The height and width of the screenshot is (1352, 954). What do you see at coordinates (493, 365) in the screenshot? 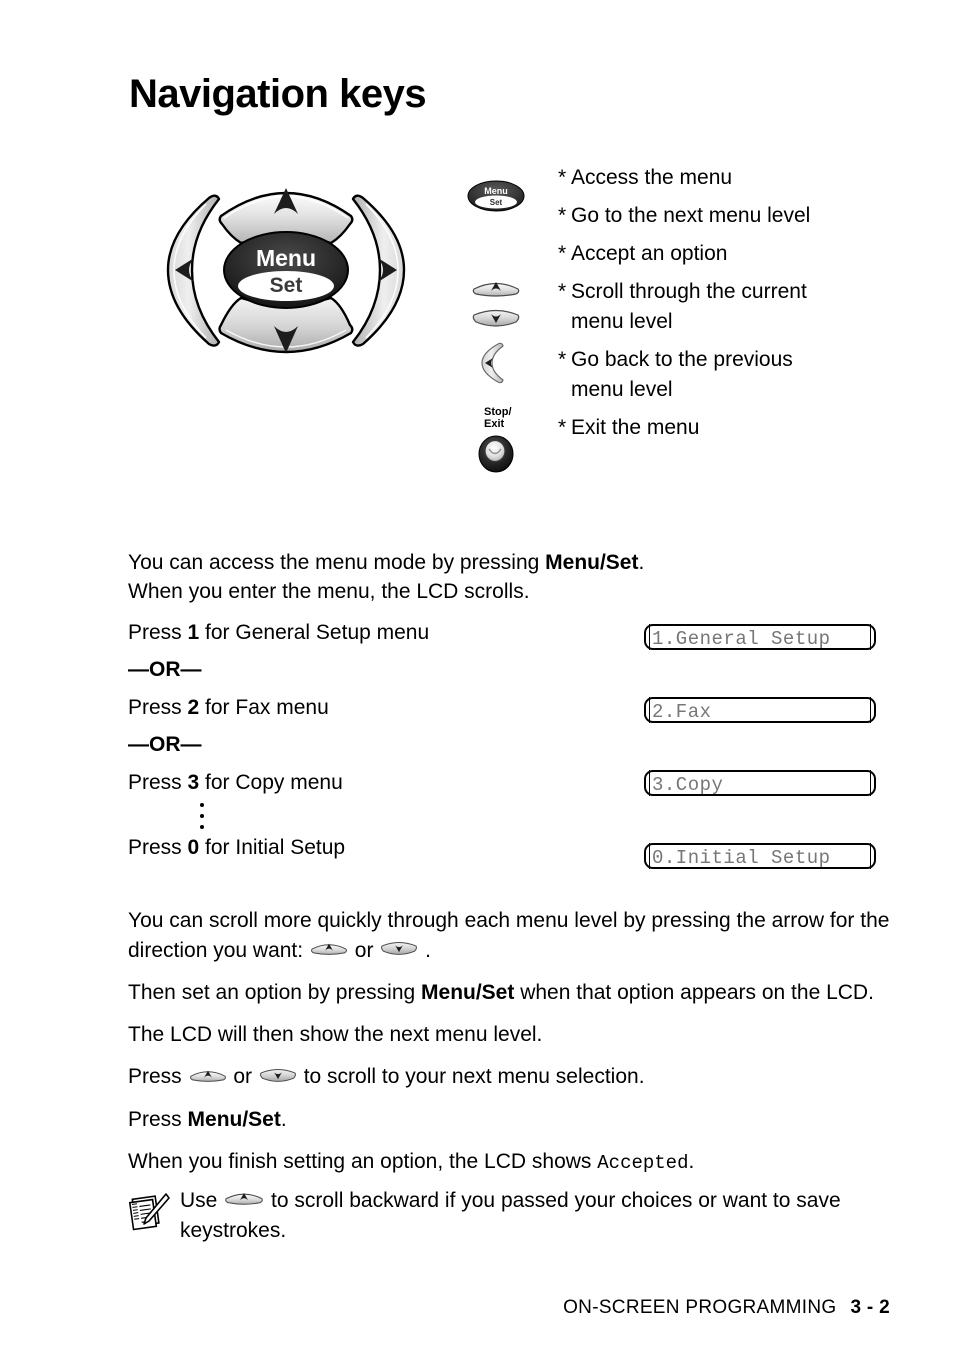
I see `legend-left-arrow-key` at bounding box center [493, 365].